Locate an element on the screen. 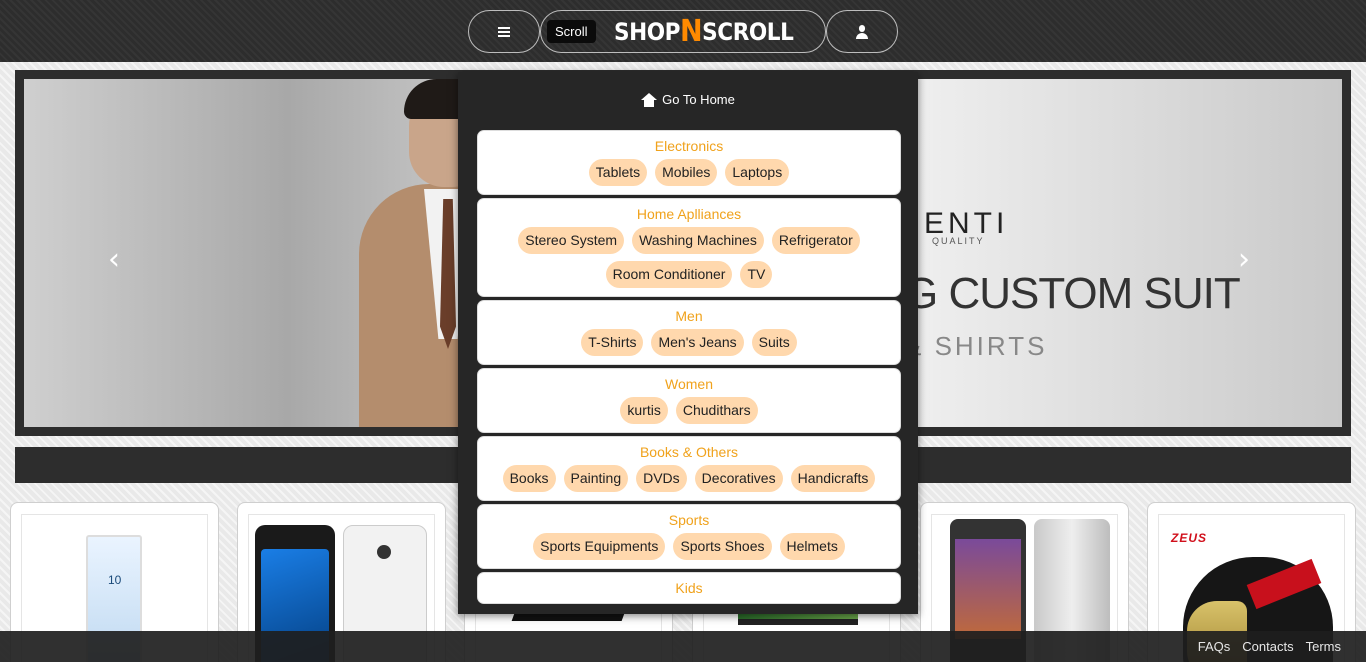 The width and height of the screenshot is (1366, 662). menu-toggle-button is located at coordinates (504, 31).